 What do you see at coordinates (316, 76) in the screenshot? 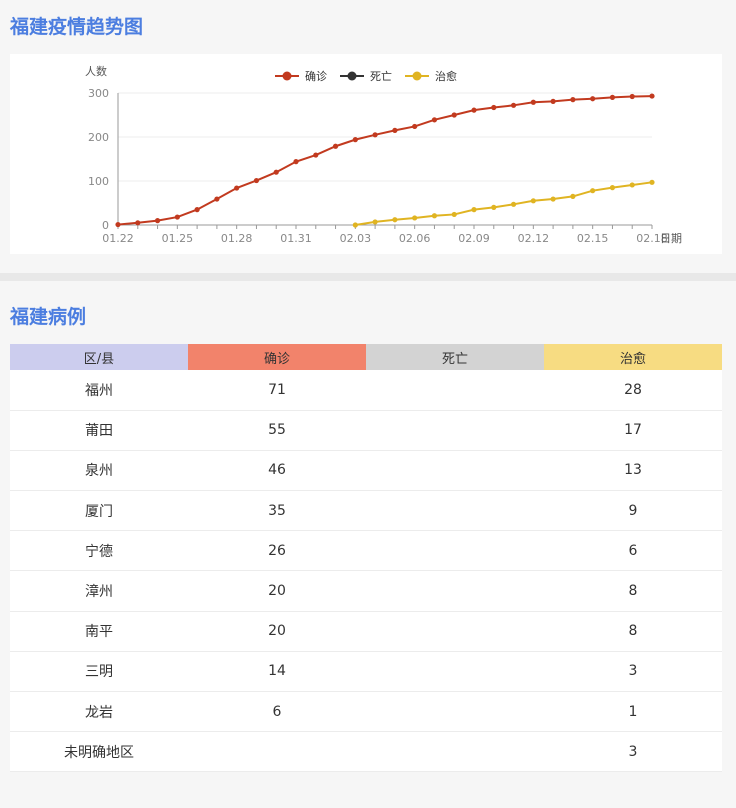
I see `legend-label: 确诊` at bounding box center [316, 76].